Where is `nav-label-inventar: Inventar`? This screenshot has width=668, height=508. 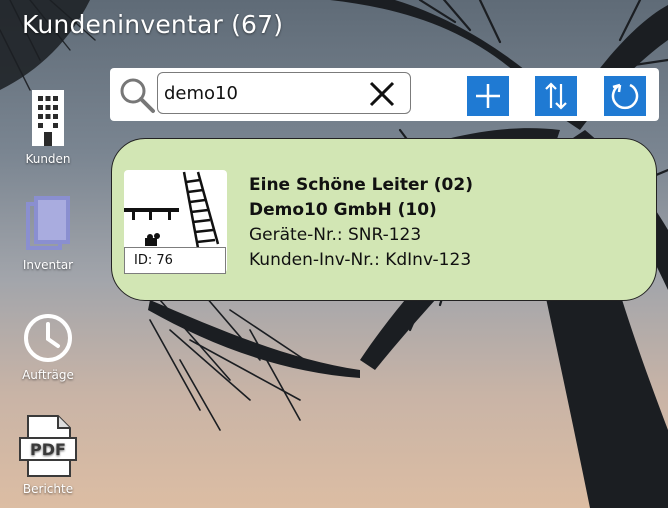 nav-label-inventar: Inventar is located at coordinates (48, 265).